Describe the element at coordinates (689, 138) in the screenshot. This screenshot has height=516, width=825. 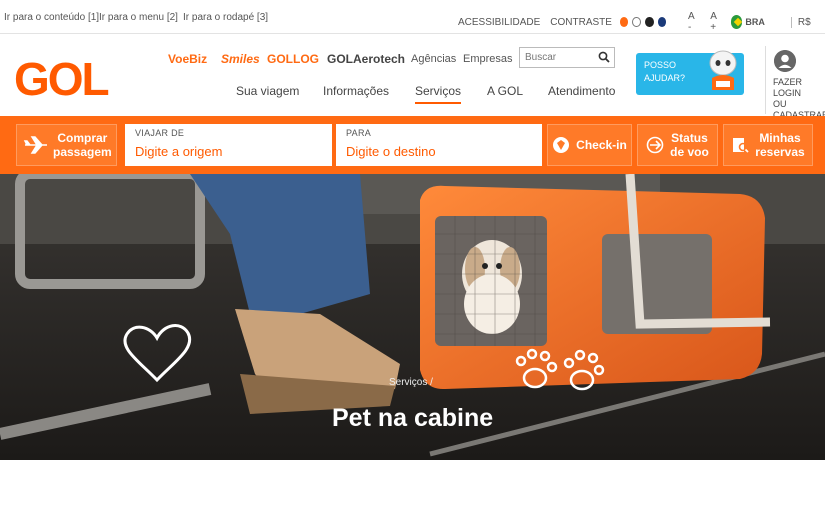
I see `flight-status-line1: Status` at that location.